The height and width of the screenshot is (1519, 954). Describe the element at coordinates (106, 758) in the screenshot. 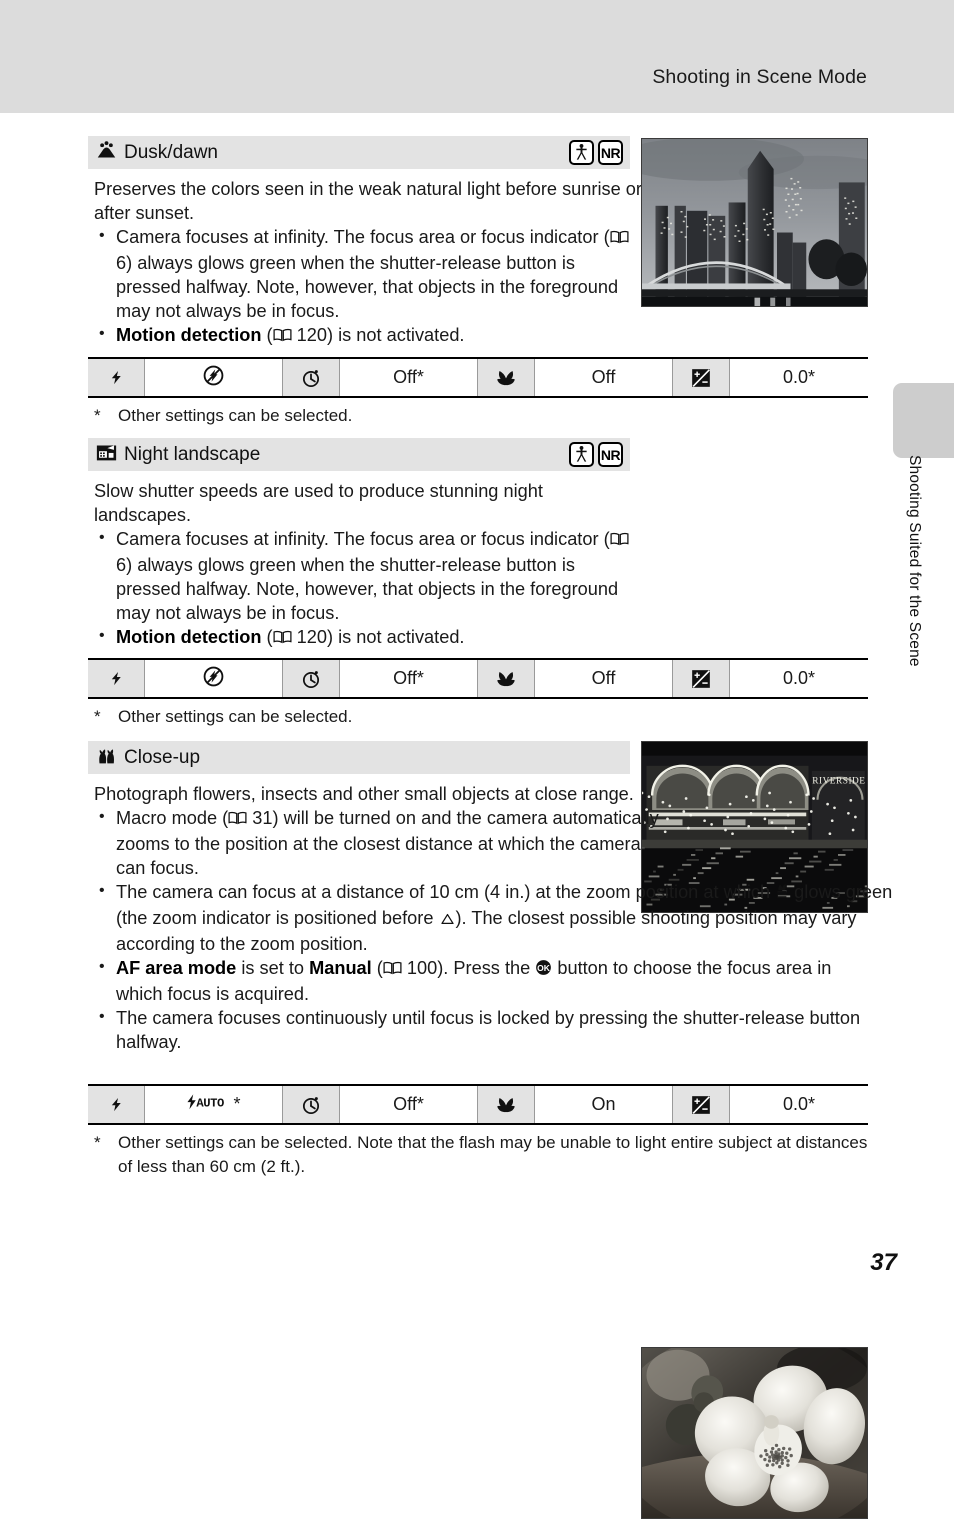

I see `close-up-scene-icon` at that location.